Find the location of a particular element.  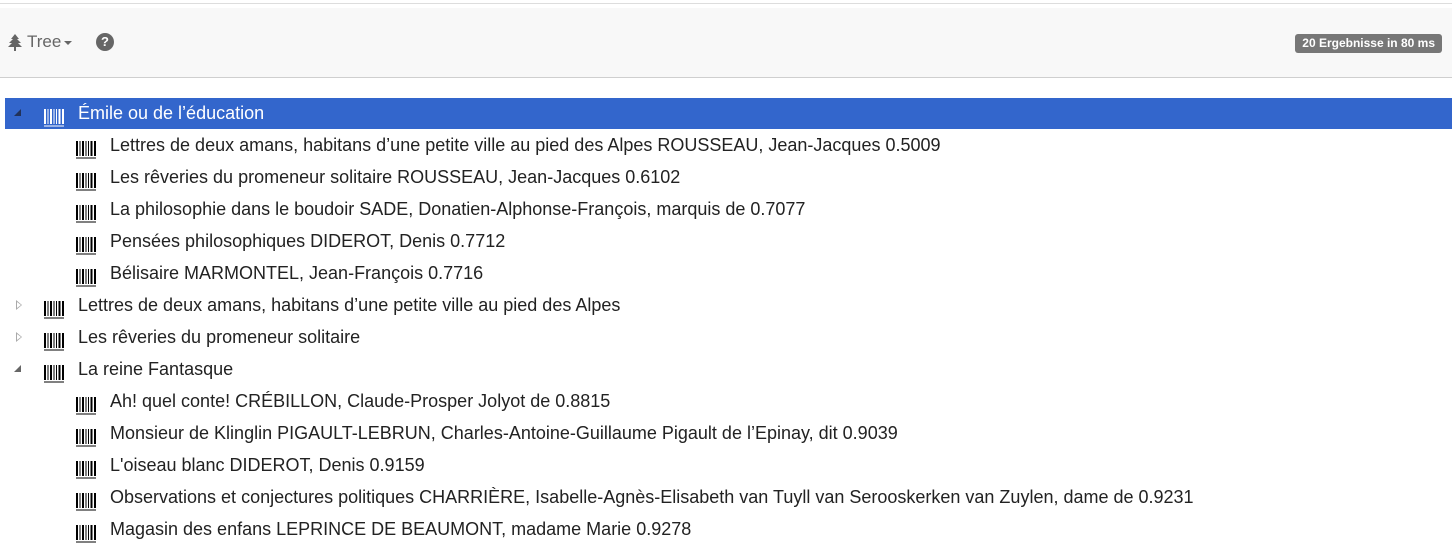

tree-item-label: L'oiseau blanc DIDEROT, Denis 0.9159 is located at coordinates (267, 465).